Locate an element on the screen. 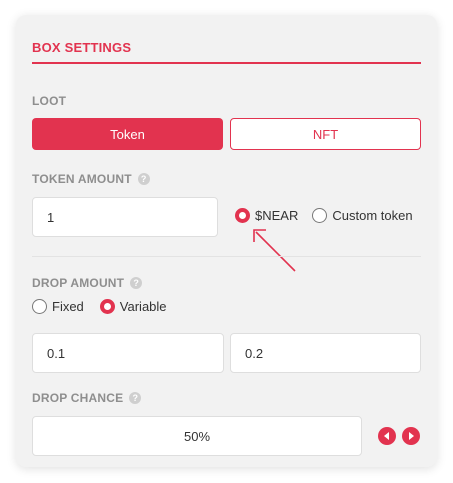 The image size is (453, 483). token-amount-input: 1 is located at coordinates (125, 217).